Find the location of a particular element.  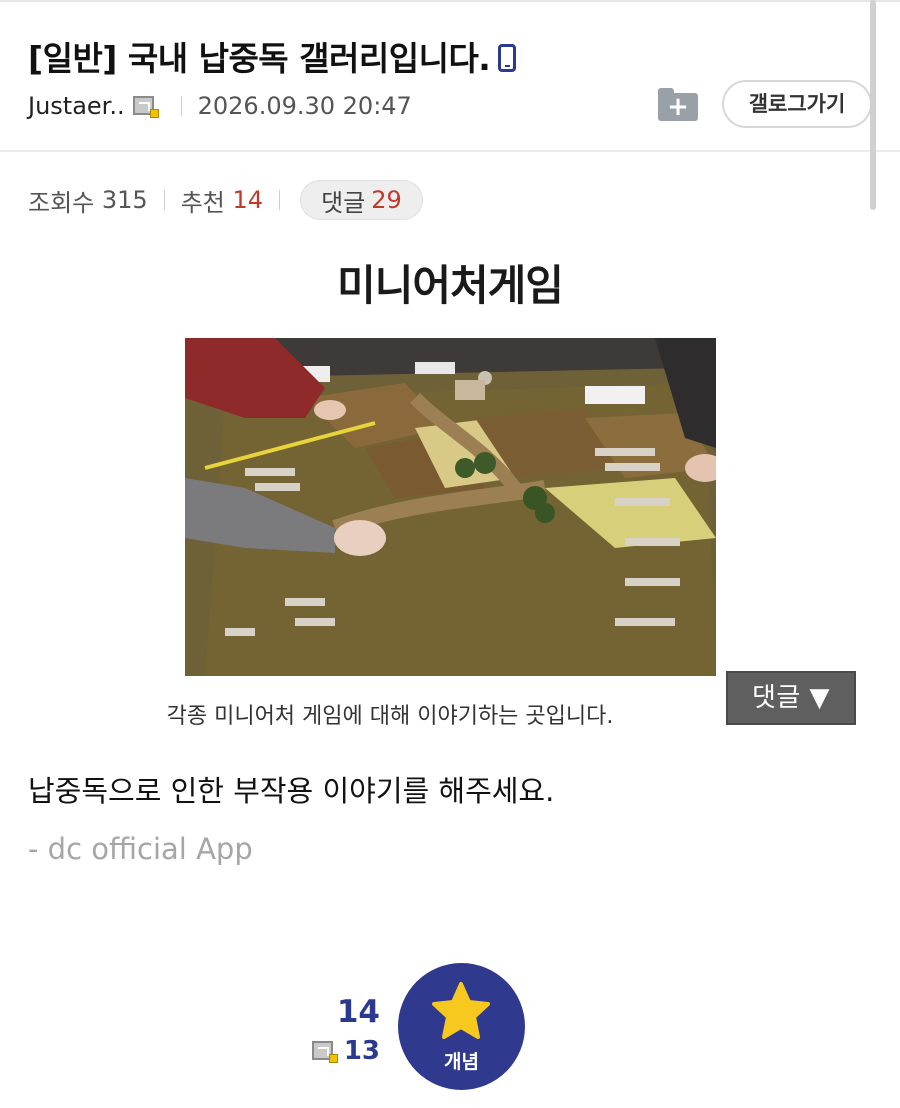

fixed-recommend-row: 13 is located at coordinates (345, 1051).